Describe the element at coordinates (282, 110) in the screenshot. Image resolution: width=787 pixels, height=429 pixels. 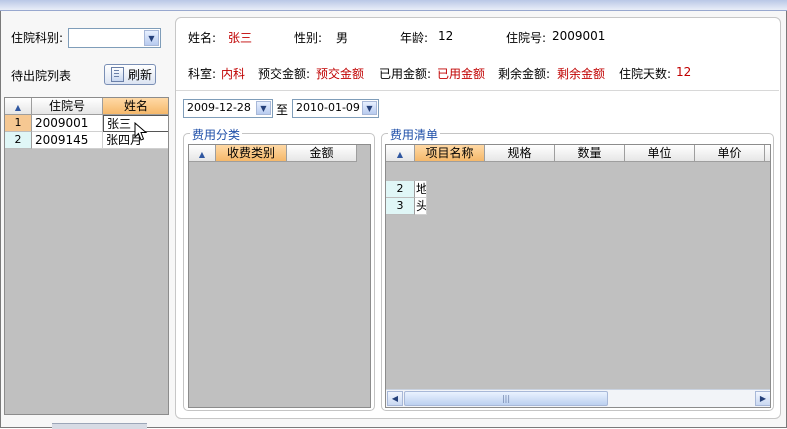
I see `date-range-separator: 至` at that location.